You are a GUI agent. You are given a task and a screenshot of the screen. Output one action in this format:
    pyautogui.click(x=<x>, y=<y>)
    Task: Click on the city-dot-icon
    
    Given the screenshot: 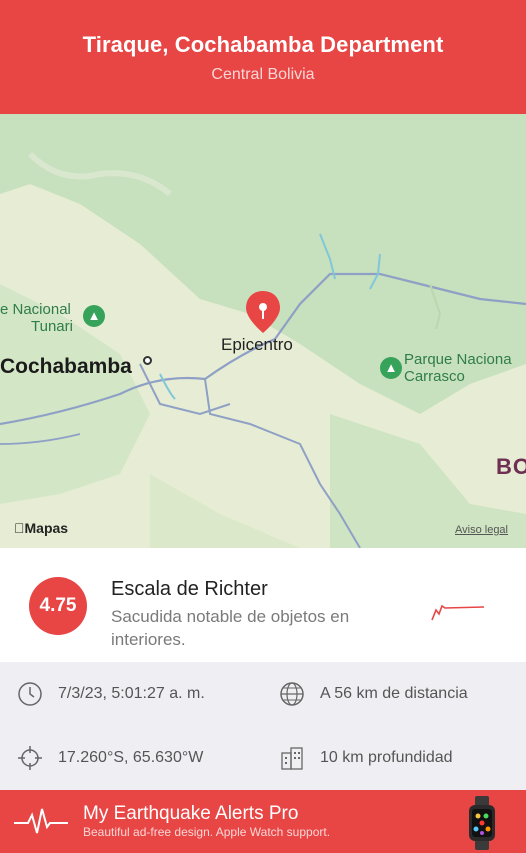 What is the action you would take?
    pyautogui.click(x=147, y=360)
    